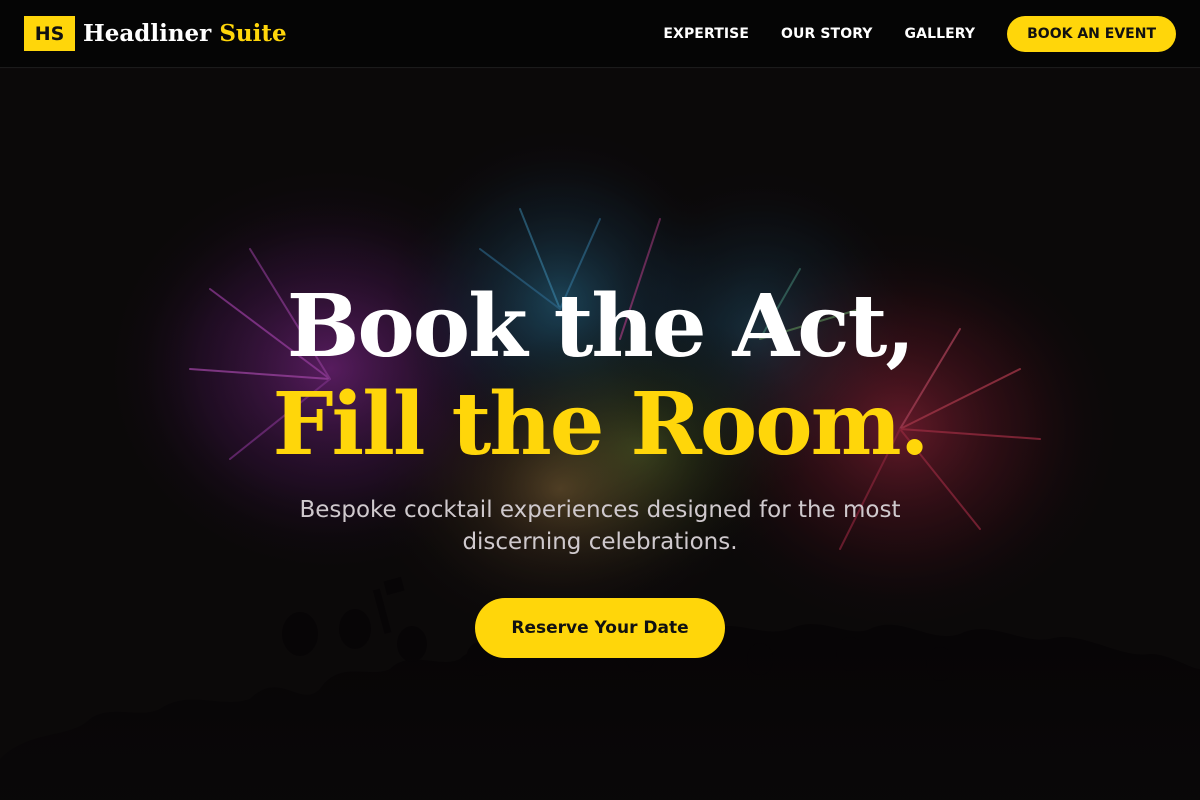 This screenshot has width=1200, height=800. I want to click on book-an-event-button: BOOK AN EVENT, so click(1091, 34).